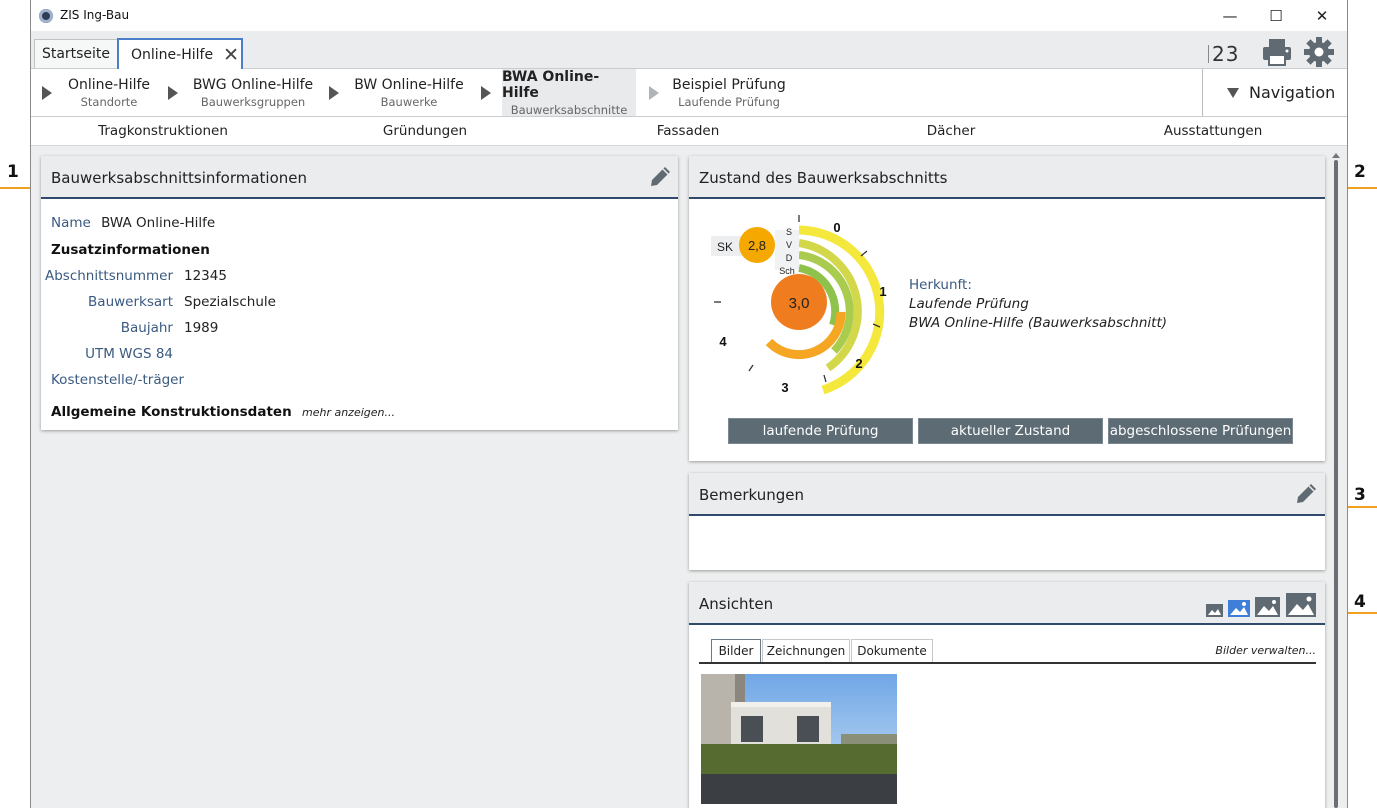 The height and width of the screenshot is (808, 1377). What do you see at coordinates (969, 304) in the screenshot?
I see `herkunft-line-1: Laufende Prüfung` at bounding box center [969, 304].